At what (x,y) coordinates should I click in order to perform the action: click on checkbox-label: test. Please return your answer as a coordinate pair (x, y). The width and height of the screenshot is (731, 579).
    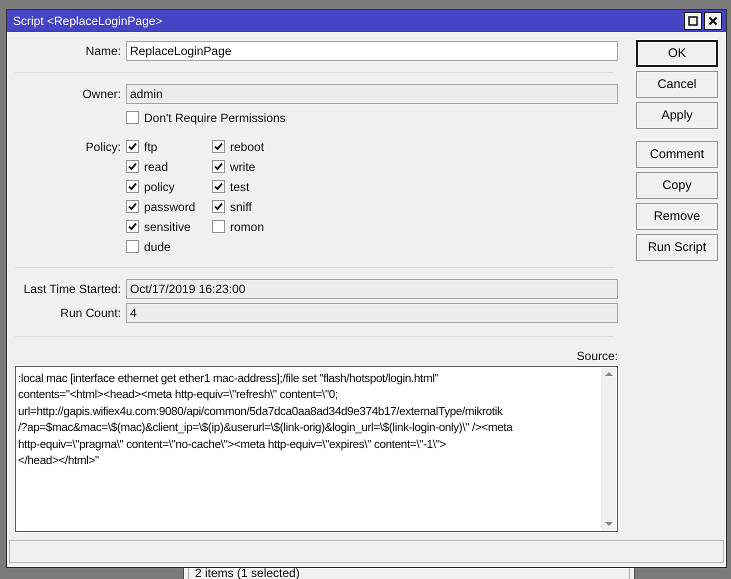
    Looking at the image, I should click on (240, 187).